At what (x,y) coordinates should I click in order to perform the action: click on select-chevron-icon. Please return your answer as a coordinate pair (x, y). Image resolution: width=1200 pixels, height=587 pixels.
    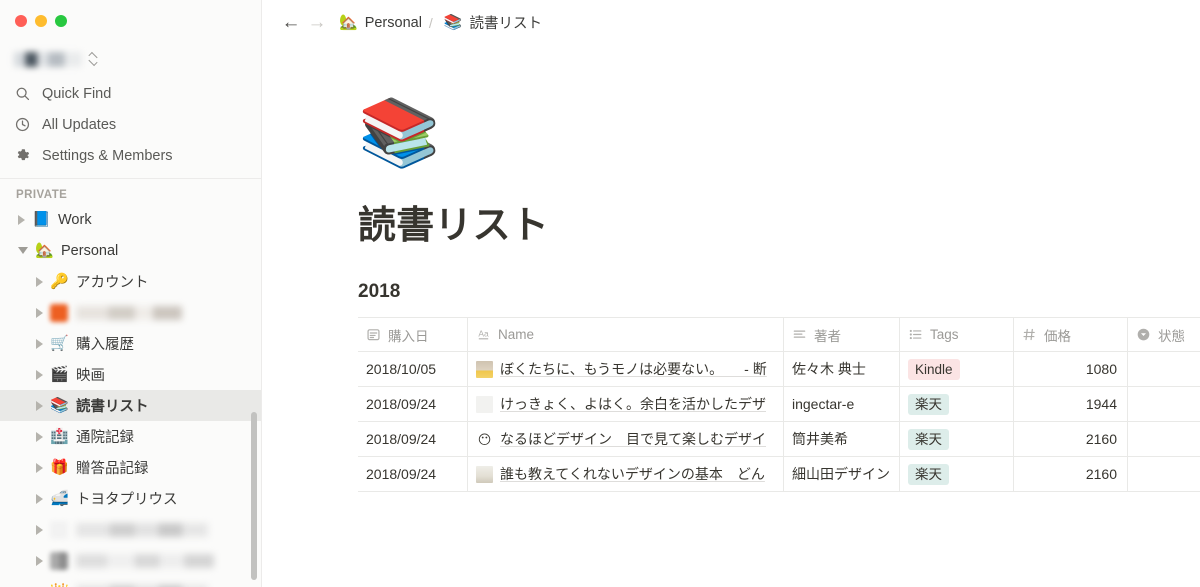
    Looking at the image, I should click on (1143, 334).